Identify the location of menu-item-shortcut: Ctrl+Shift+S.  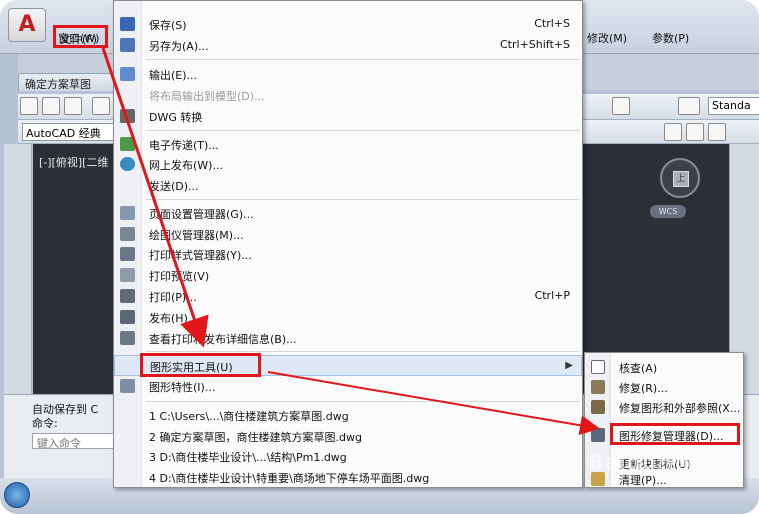
(535, 44).